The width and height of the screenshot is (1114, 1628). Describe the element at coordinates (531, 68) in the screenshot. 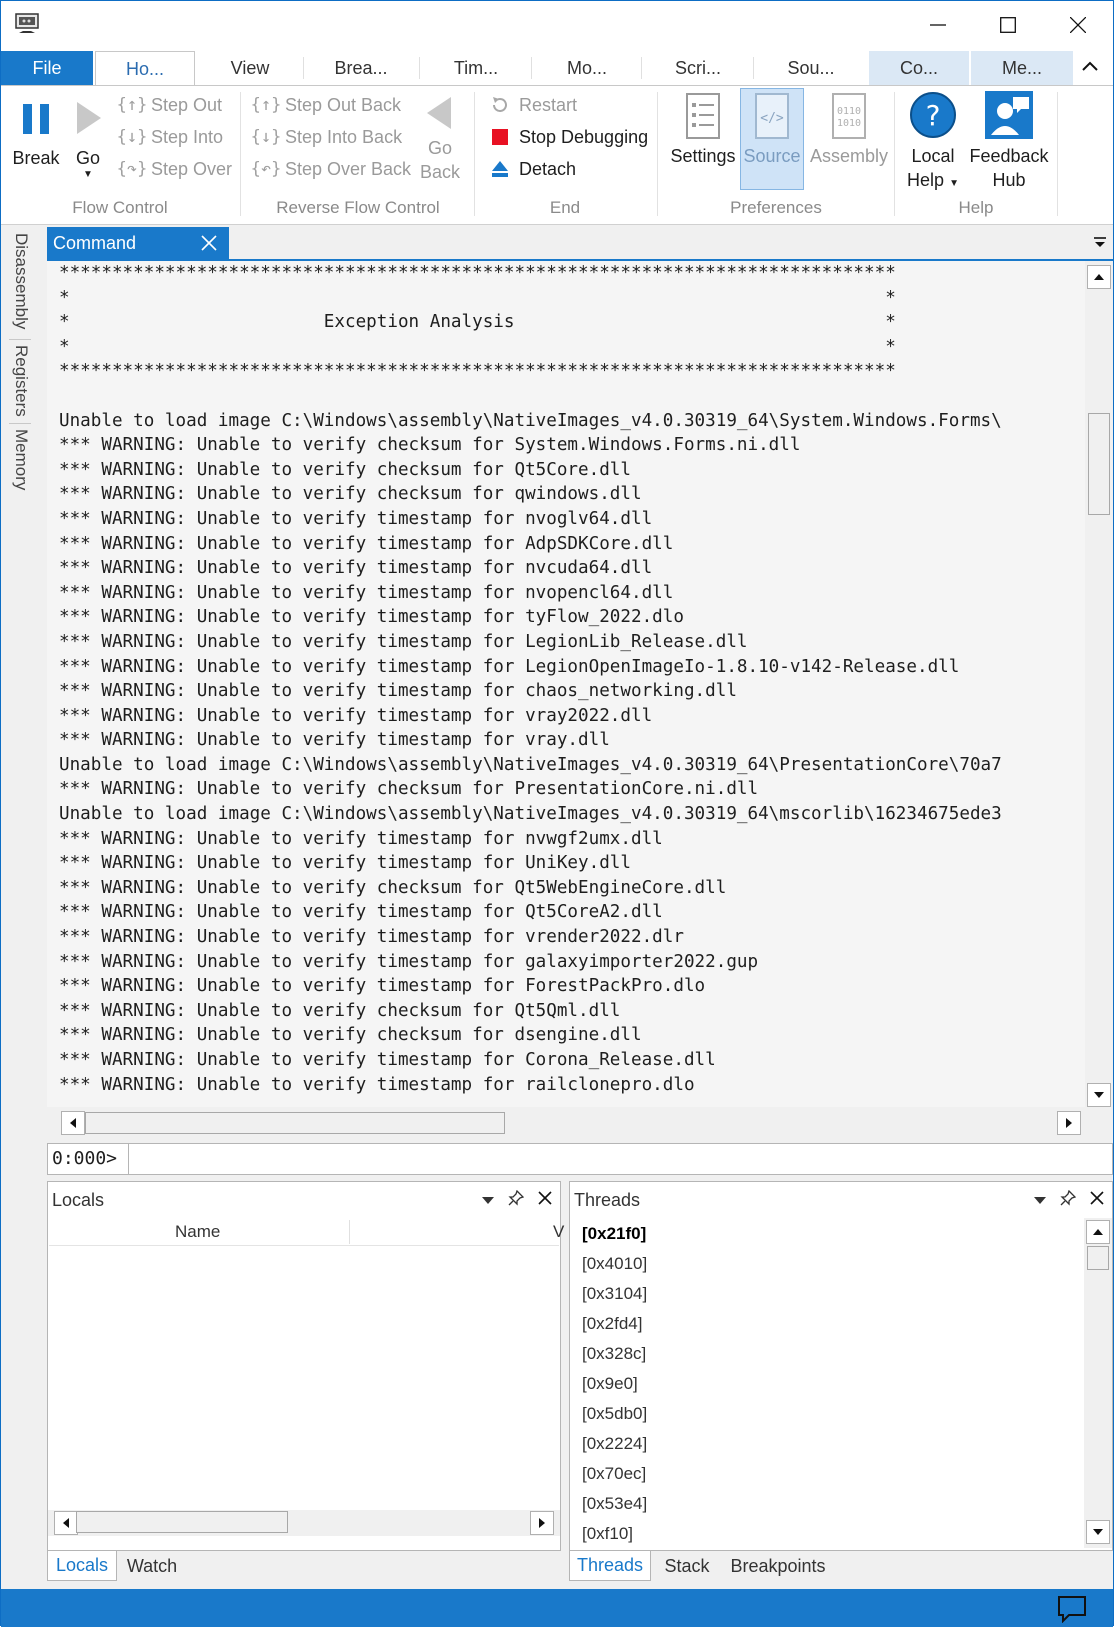

I see `tab-separator` at that location.